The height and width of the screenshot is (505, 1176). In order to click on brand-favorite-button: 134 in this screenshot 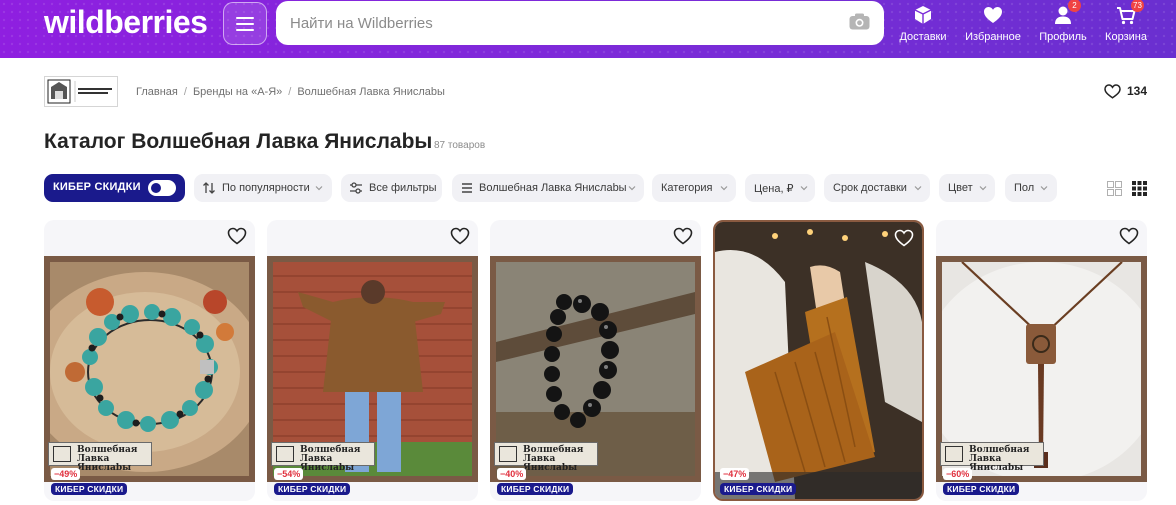, I will do `click(1125, 92)`.